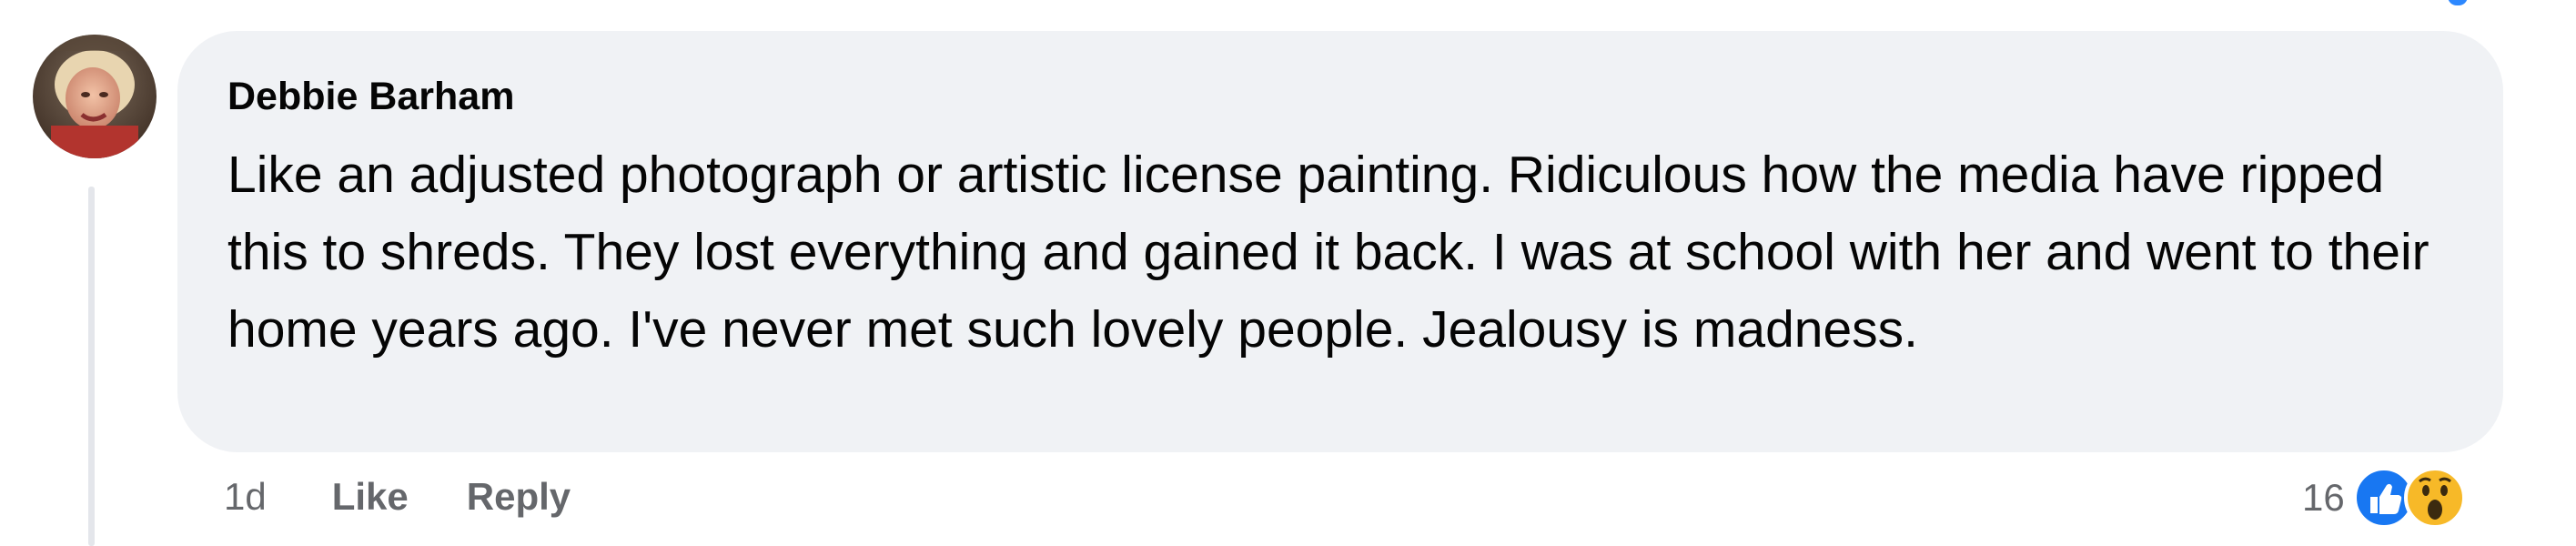  Describe the element at coordinates (2323, 497) in the screenshot. I see `reaction-count: 16` at that location.